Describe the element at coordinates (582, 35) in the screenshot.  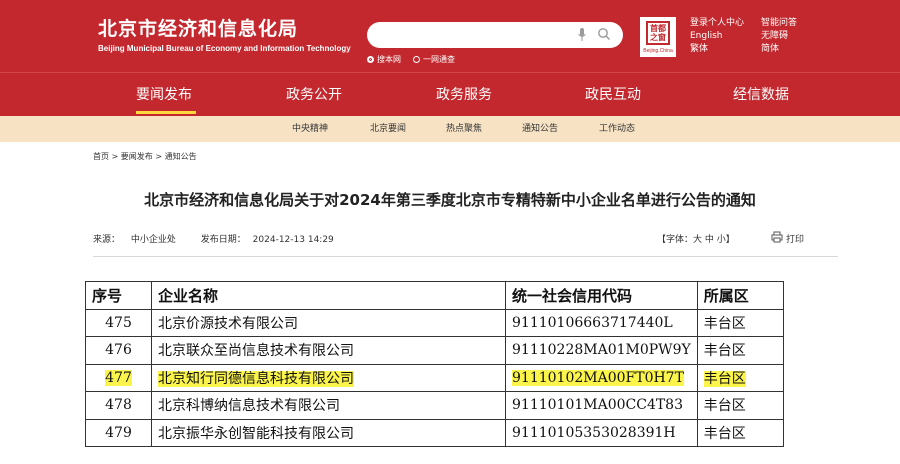
I see `microphone-icon` at that location.